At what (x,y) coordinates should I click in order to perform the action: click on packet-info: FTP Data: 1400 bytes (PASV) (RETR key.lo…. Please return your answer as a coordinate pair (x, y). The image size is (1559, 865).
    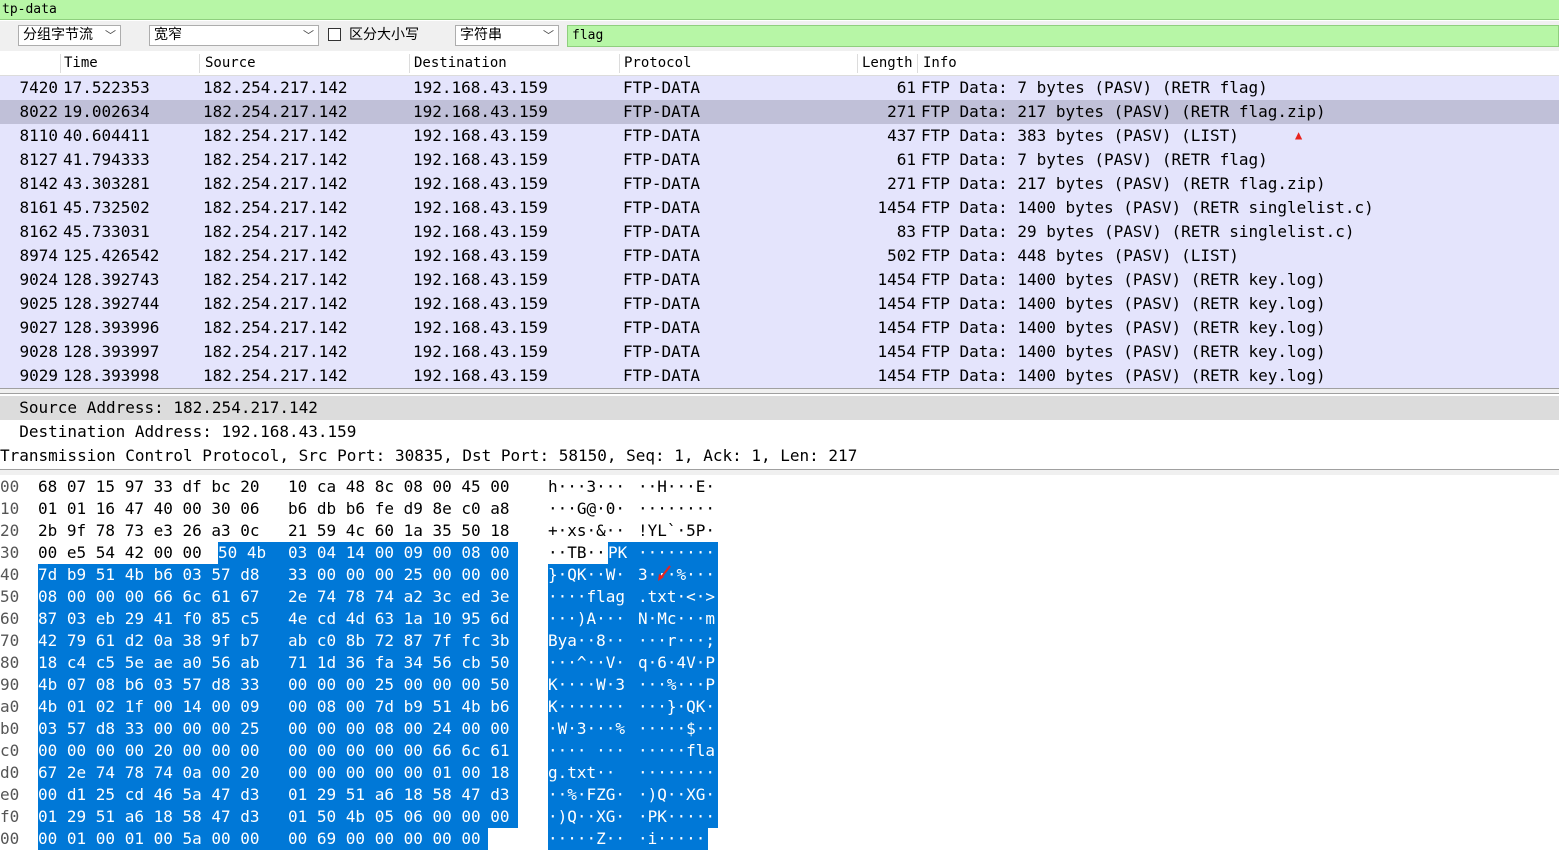
    Looking at the image, I should click on (1123, 327).